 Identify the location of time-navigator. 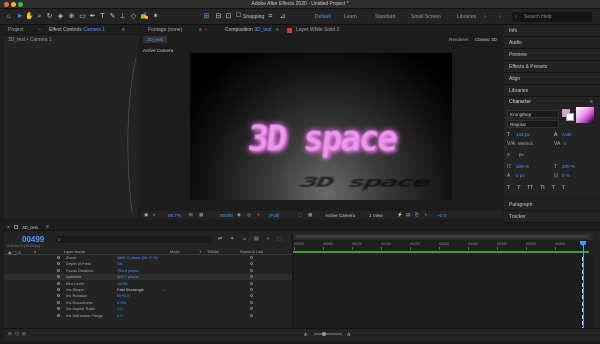
(443, 236).